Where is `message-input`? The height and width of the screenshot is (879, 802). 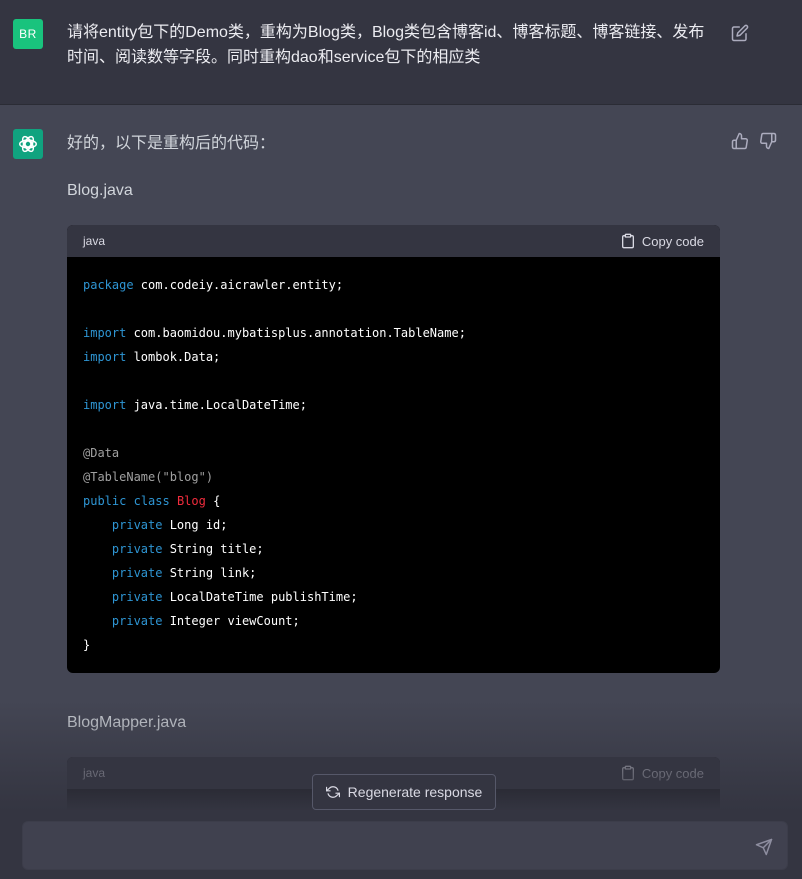
message-input is located at coordinates (405, 845).